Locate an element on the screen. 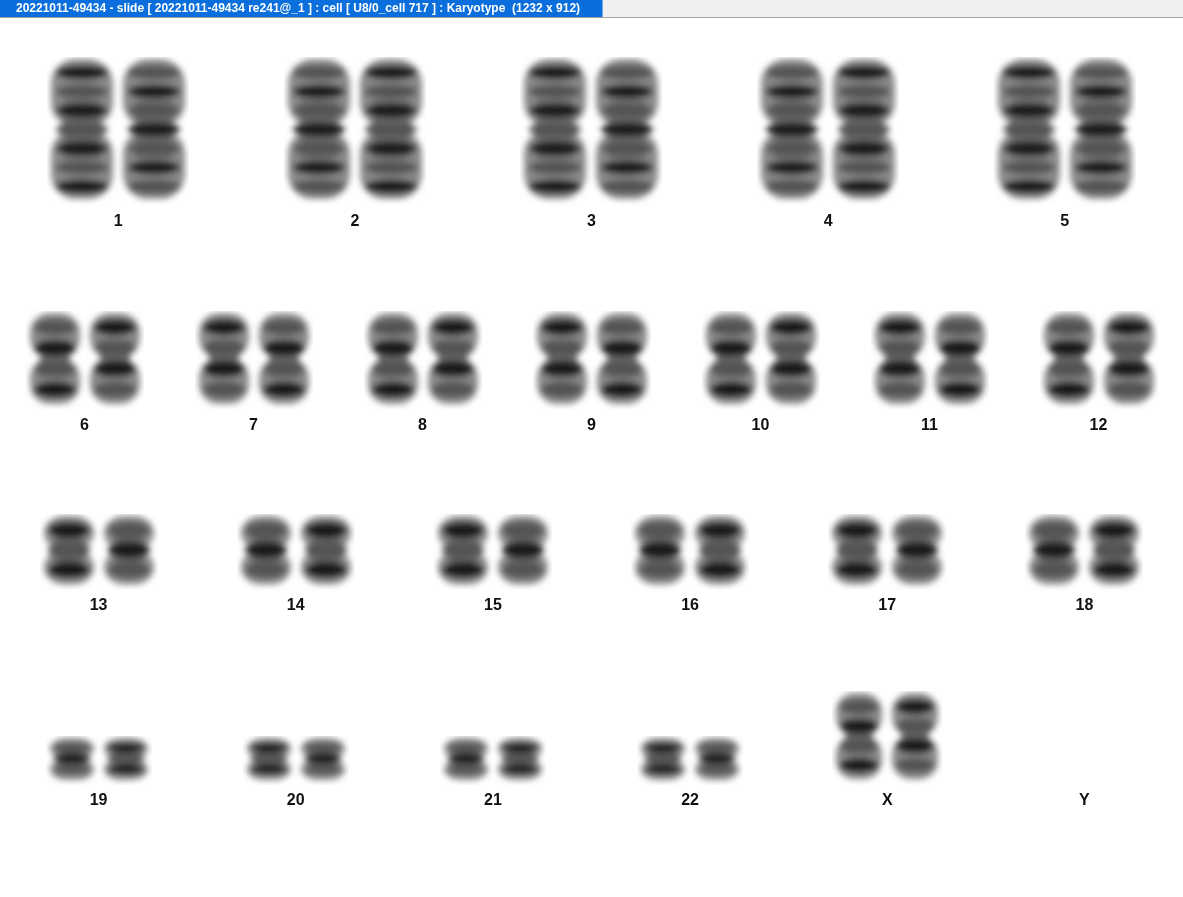 The height and width of the screenshot is (897, 1183). chromosome-number: 13 is located at coordinates (98, 605).